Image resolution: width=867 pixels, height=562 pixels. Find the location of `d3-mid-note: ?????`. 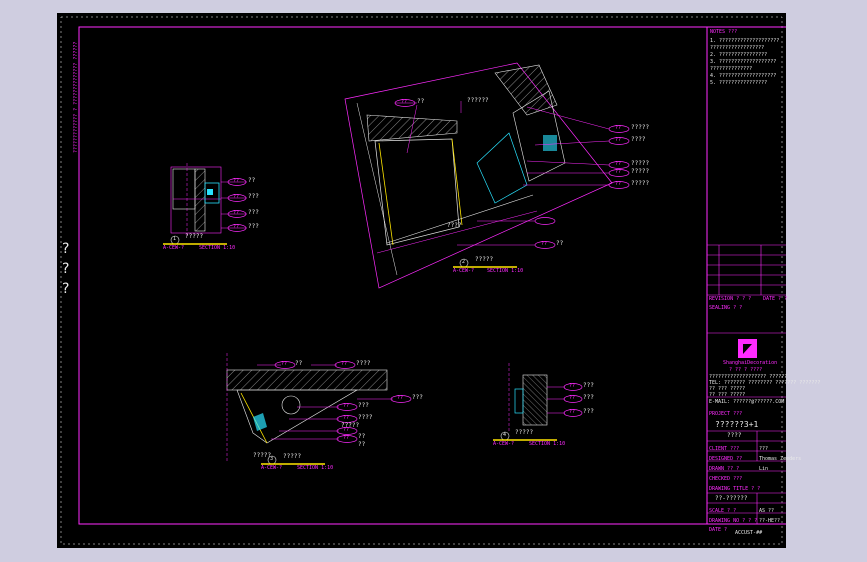

d3-mid-note: ????? is located at coordinates (262, 455).